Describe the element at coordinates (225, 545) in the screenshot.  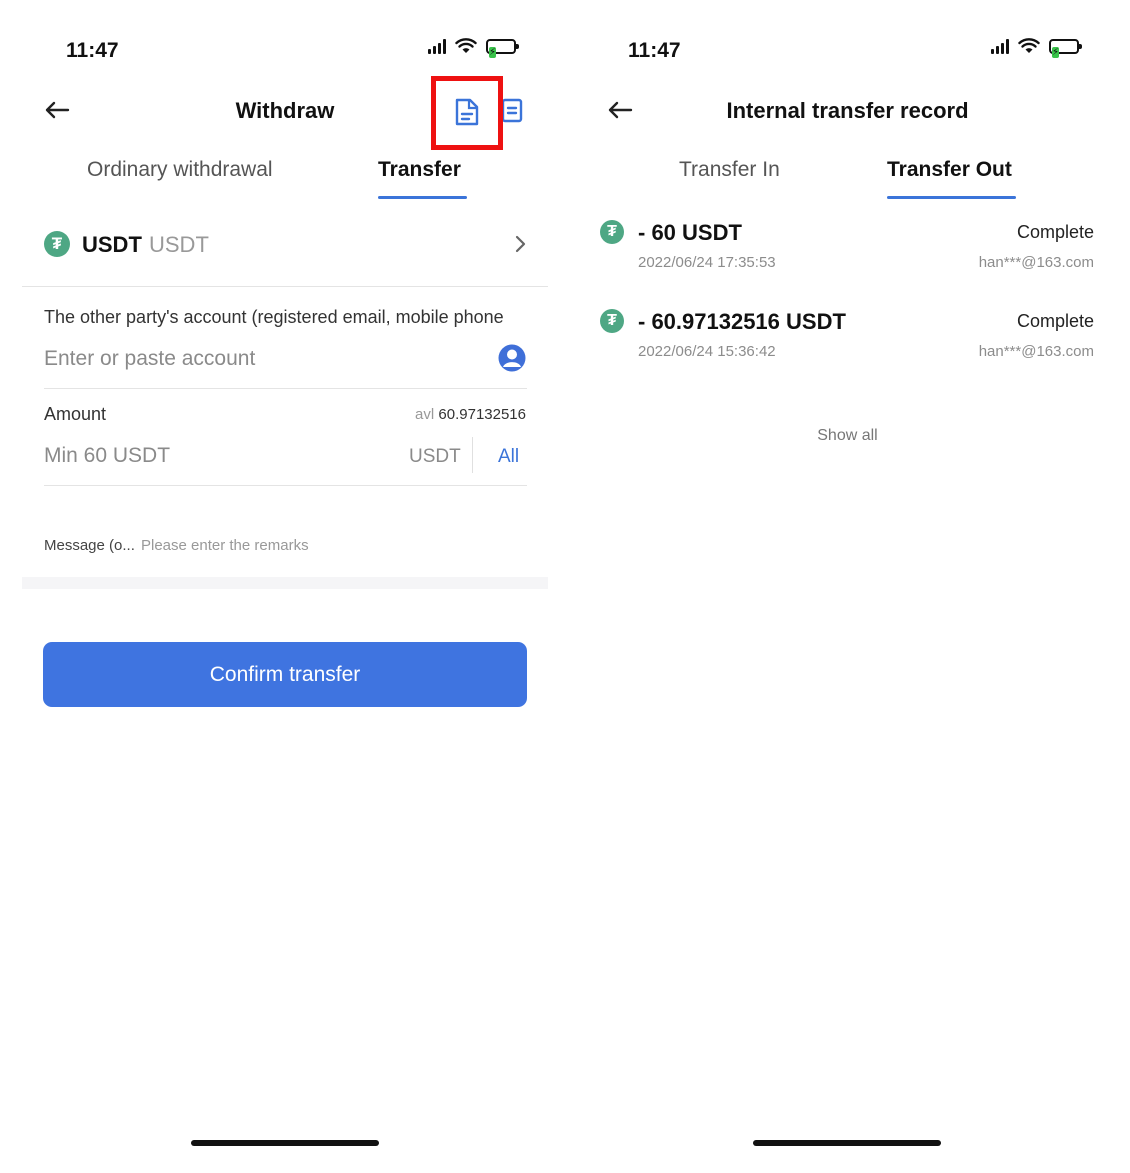
I see `message-input: Please enter the remarks` at that location.